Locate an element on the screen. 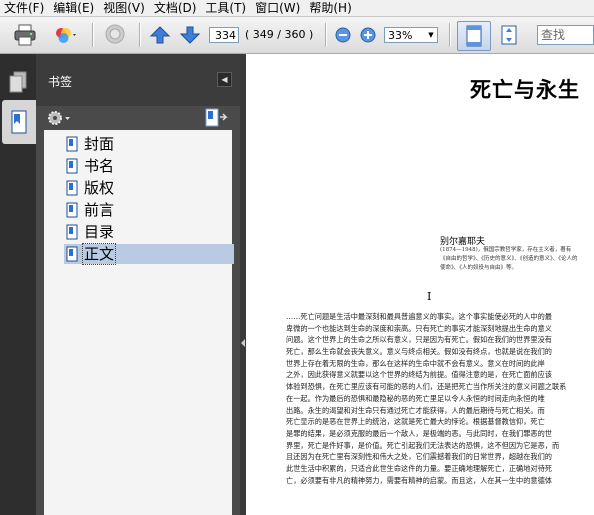 The height and width of the screenshot is (515, 594). comment-icon is located at coordinates (115, 34).